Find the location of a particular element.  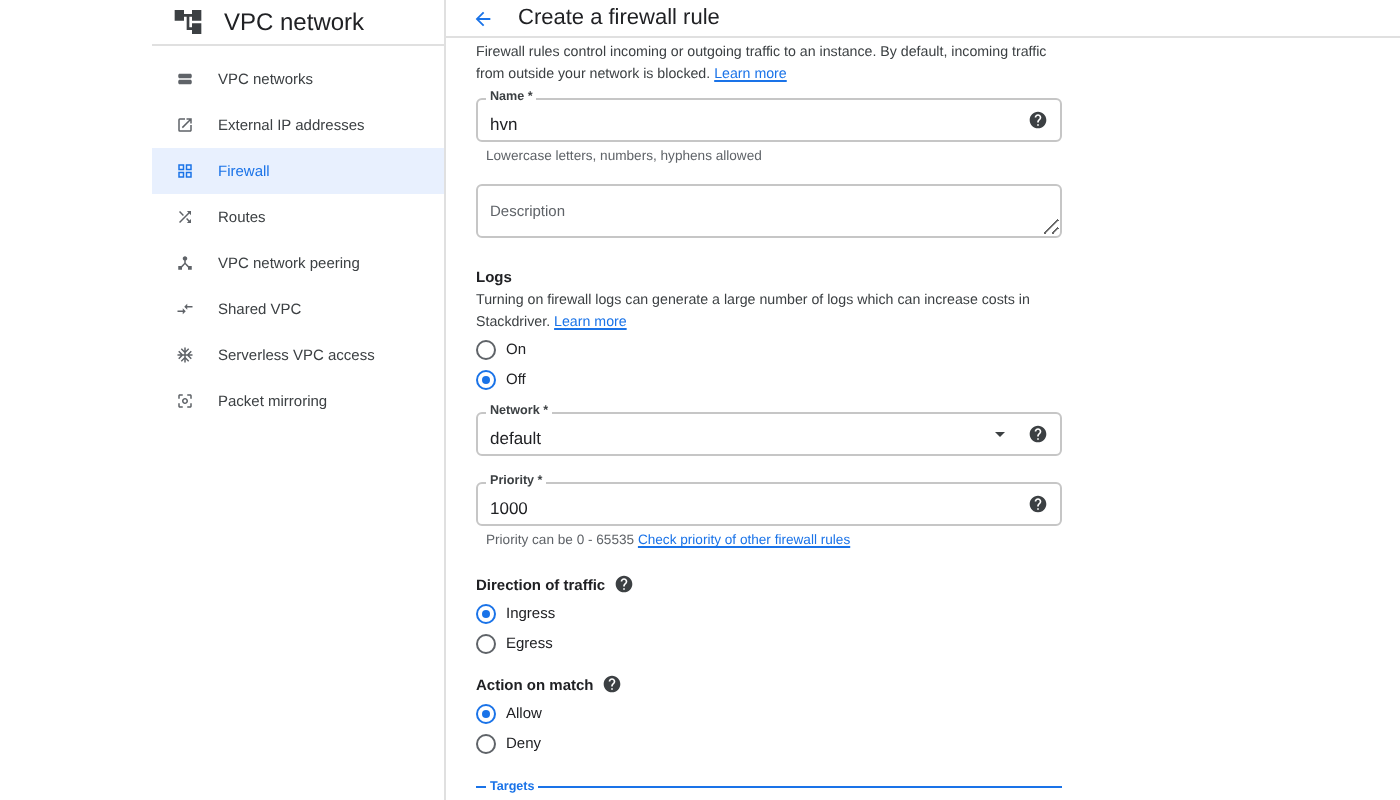

arrows-icon is located at coordinates (185, 309).